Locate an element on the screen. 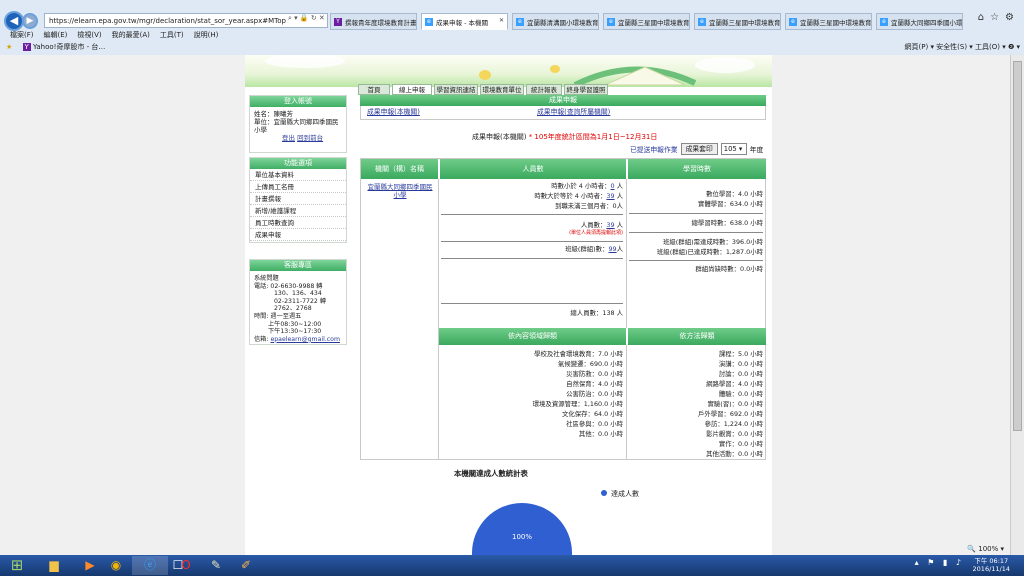 The image size is (1024, 576). hours-class-done: 班級(群組)已達成時數：1,287.0小時 is located at coordinates (709, 252).